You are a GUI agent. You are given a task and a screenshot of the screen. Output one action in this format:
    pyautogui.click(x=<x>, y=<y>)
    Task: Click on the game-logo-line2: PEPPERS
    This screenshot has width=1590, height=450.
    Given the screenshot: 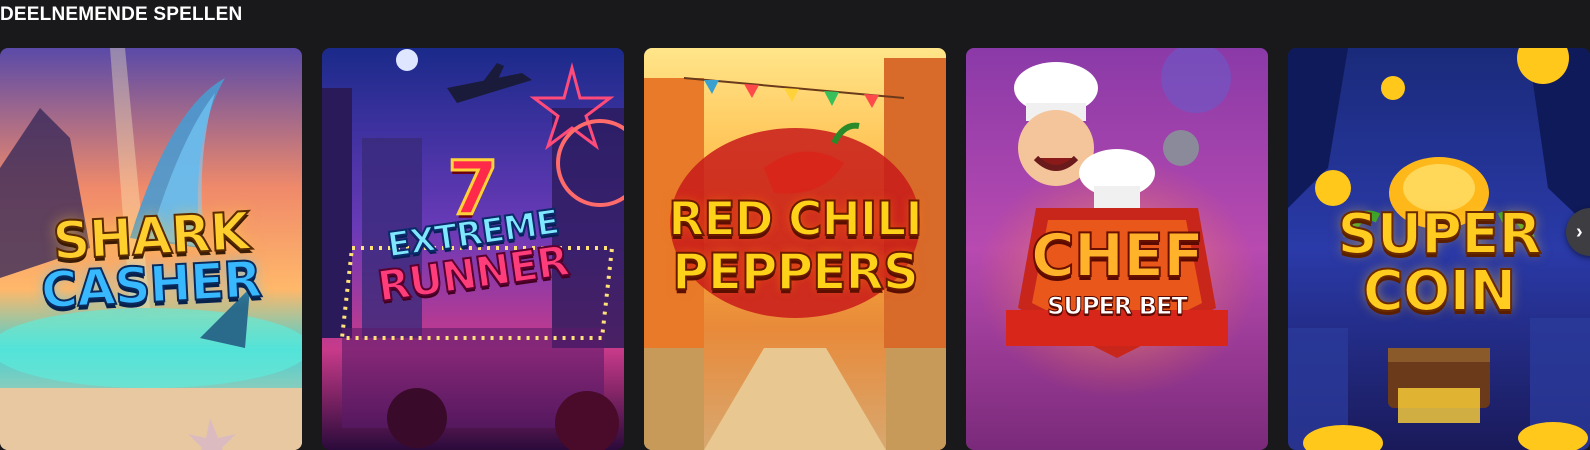 What is the action you would take?
    pyautogui.click(x=795, y=271)
    